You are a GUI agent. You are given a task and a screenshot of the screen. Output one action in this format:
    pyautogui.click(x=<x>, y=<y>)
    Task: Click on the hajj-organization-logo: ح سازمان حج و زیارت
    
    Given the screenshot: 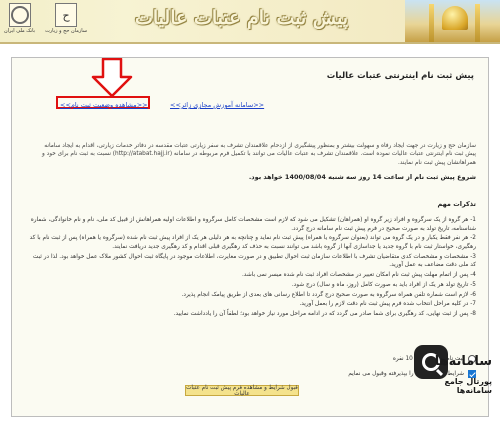 What is the action you would take?
    pyautogui.click(x=66, y=18)
    